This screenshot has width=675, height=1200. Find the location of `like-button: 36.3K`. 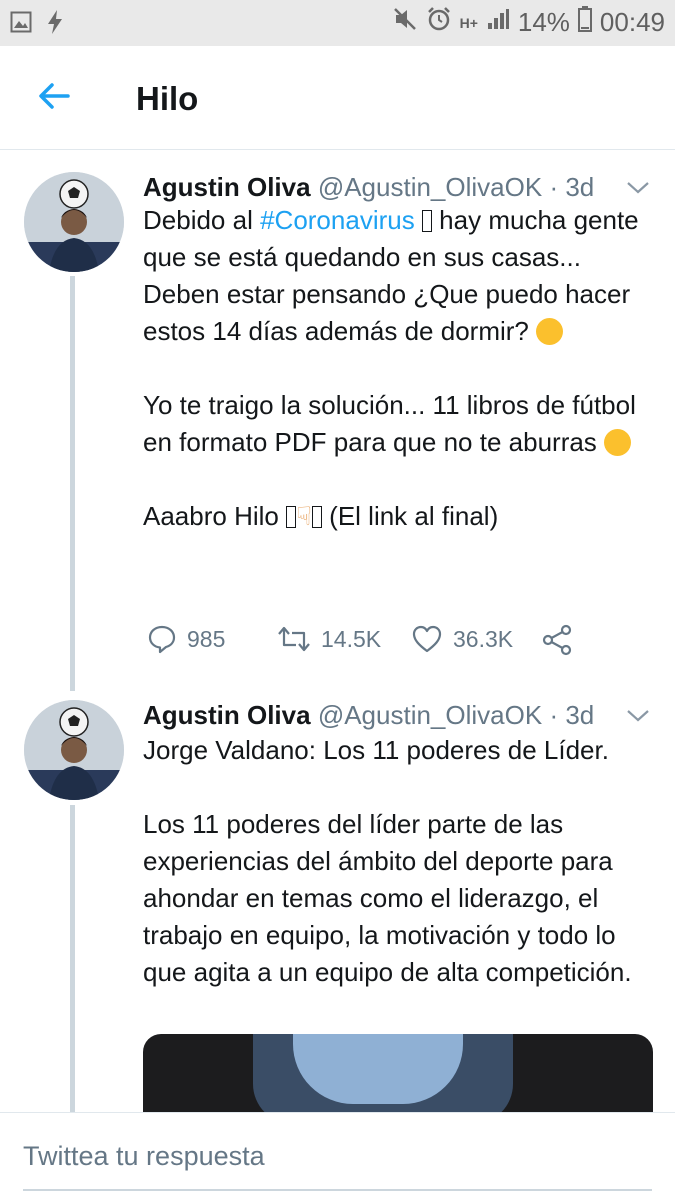

like-button: 36.3K is located at coordinates (462, 639).